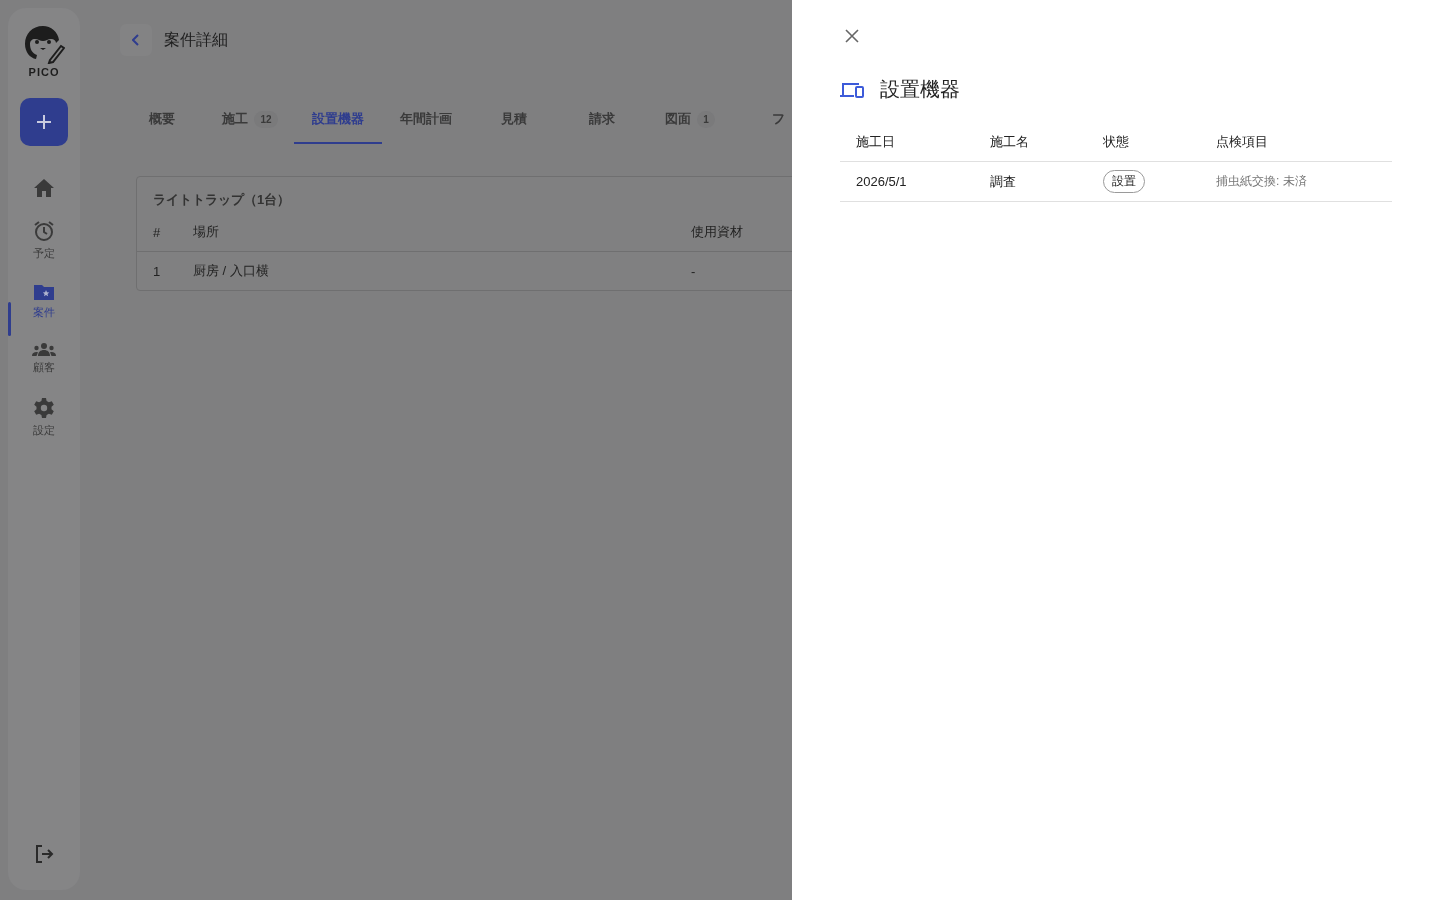 The image size is (1440, 900). What do you see at coordinates (706, 119) in the screenshot?
I see `count-badge: 1` at bounding box center [706, 119].